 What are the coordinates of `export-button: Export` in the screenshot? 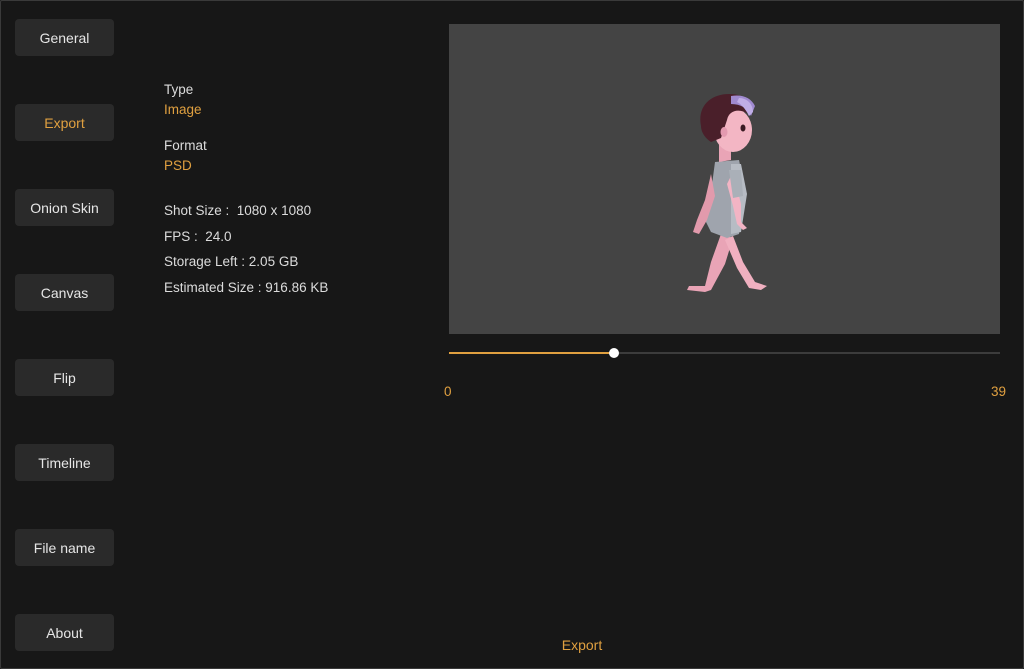 It's located at (582, 647).